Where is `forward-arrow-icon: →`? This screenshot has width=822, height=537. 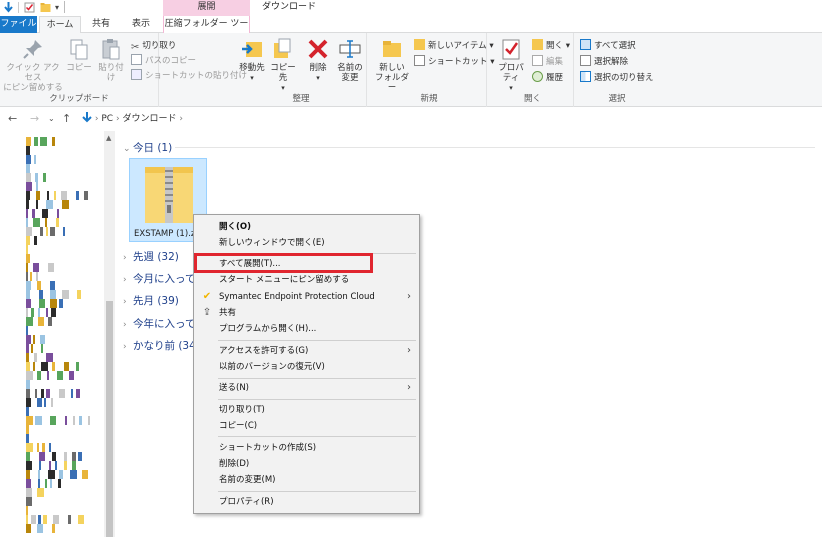
forward-arrow-icon: → is located at coordinates (34, 118).